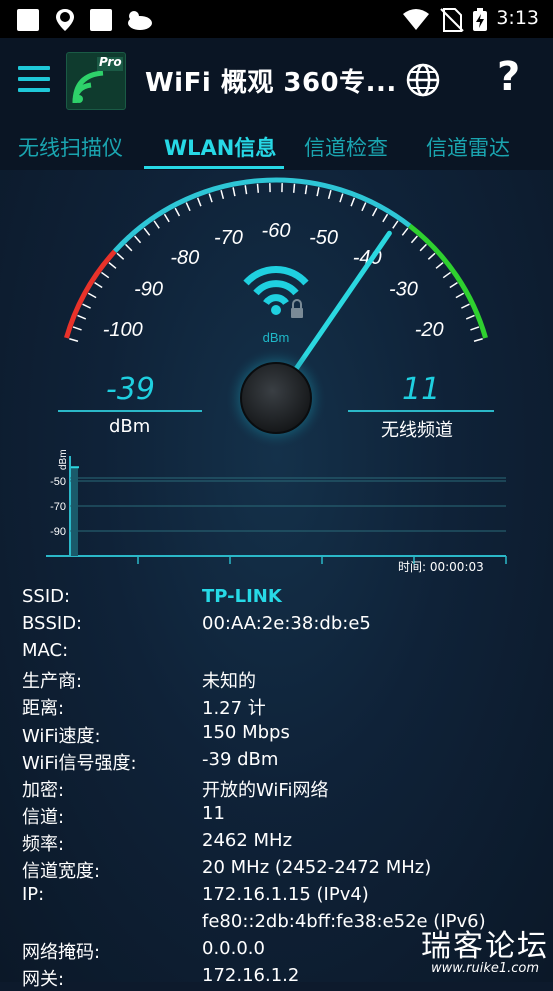 This screenshot has height=991, width=553. What do you see at coordinates (139, 22) in the screenshot?
I see `weather-cloud-icon` at bounding box center [139, 22].